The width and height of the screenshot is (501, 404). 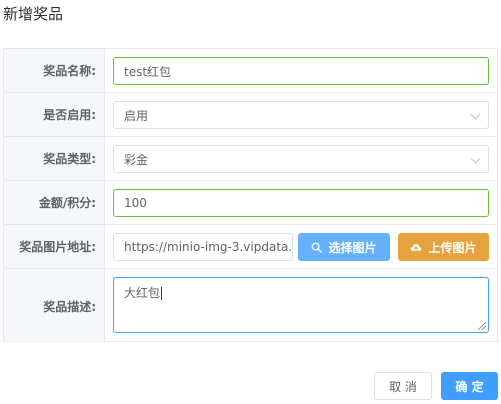 I want to click on form-row-prize-name: 奖品名称: test红包, so click(x=250, y=70).